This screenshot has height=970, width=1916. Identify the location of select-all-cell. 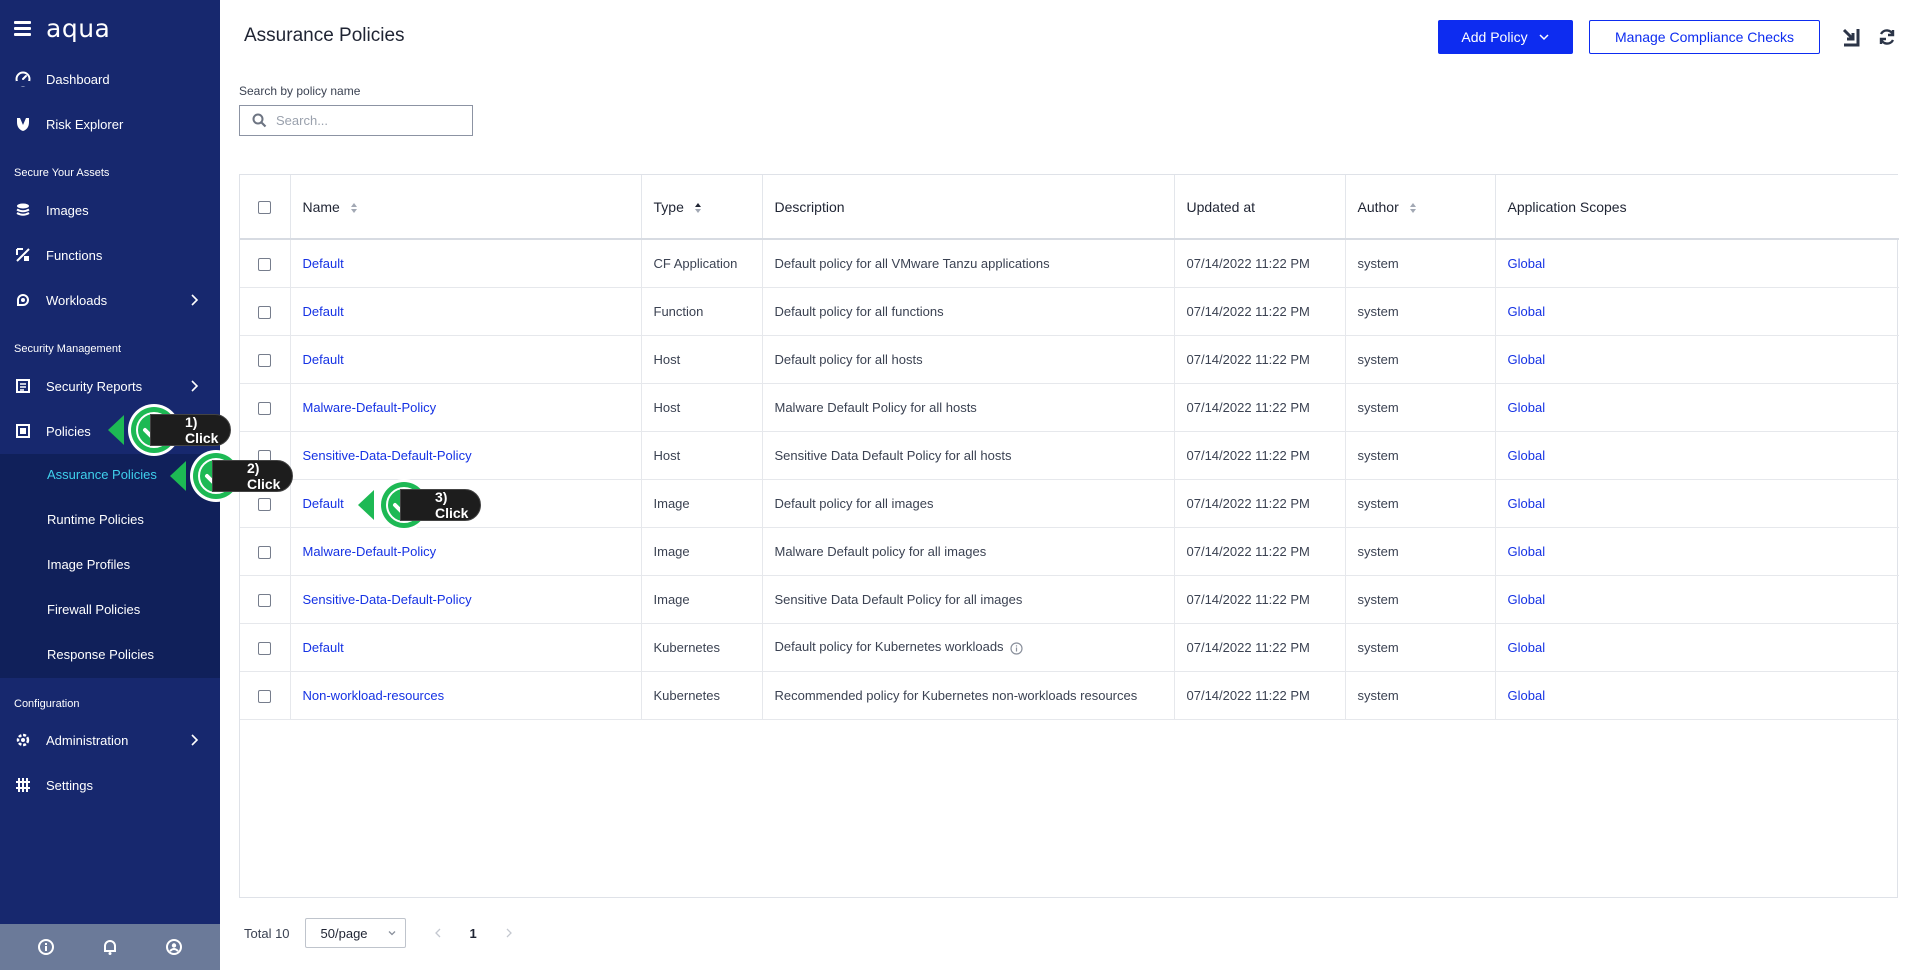
(265, 207).